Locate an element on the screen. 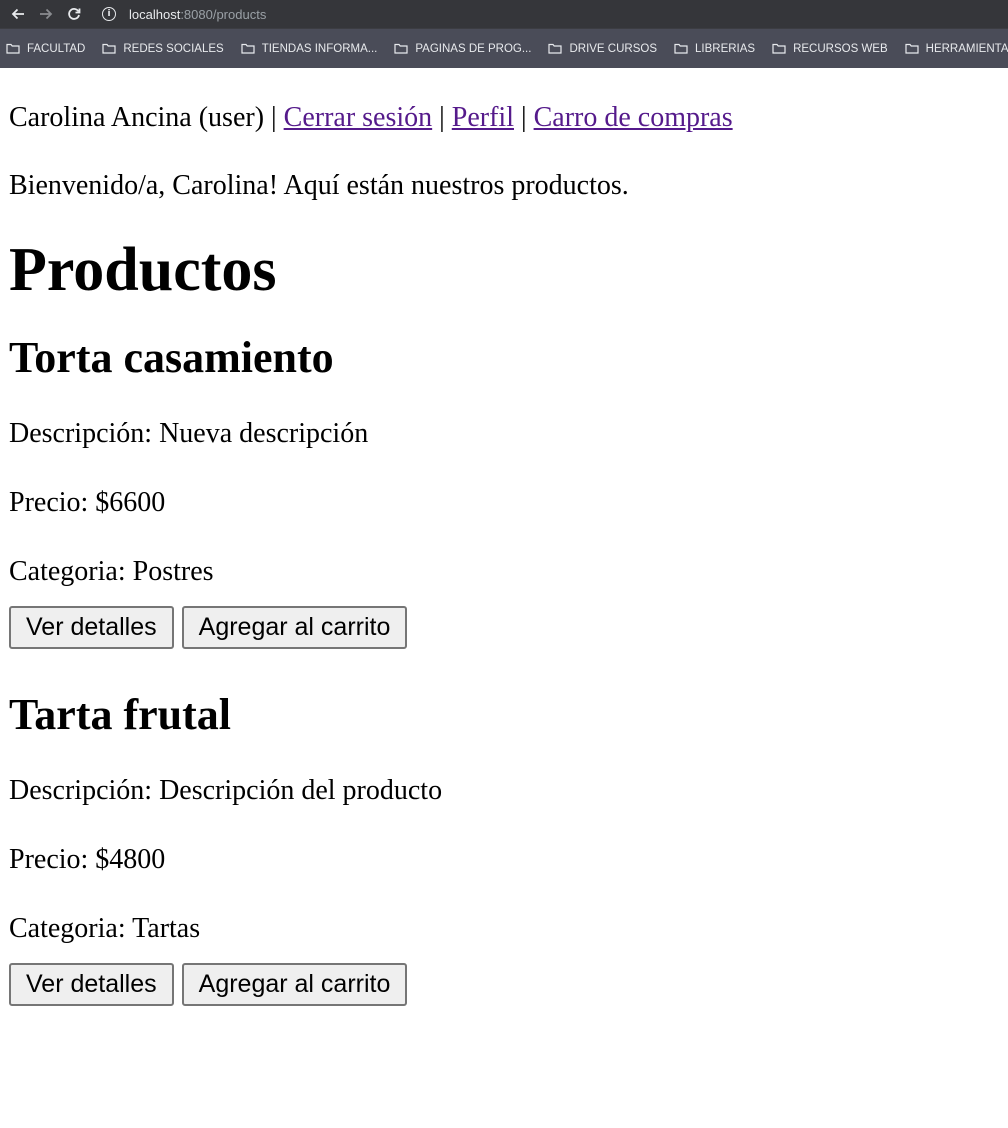 Image resolution: width=1008 pixels, height=1128 pixels. url-path: :8080/products is located at coordinates (223, 14).